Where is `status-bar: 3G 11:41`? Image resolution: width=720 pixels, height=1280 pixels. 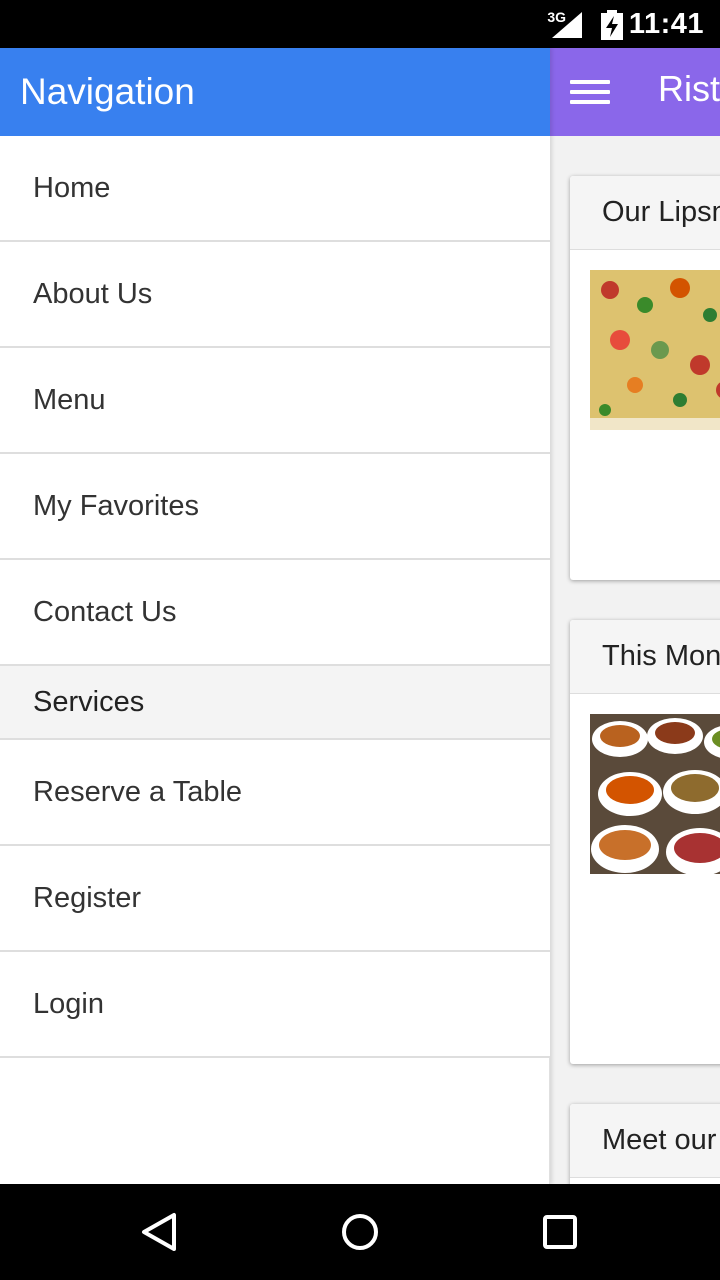 status-bar: 3G 11:41 is located at coordinates (360, 24).